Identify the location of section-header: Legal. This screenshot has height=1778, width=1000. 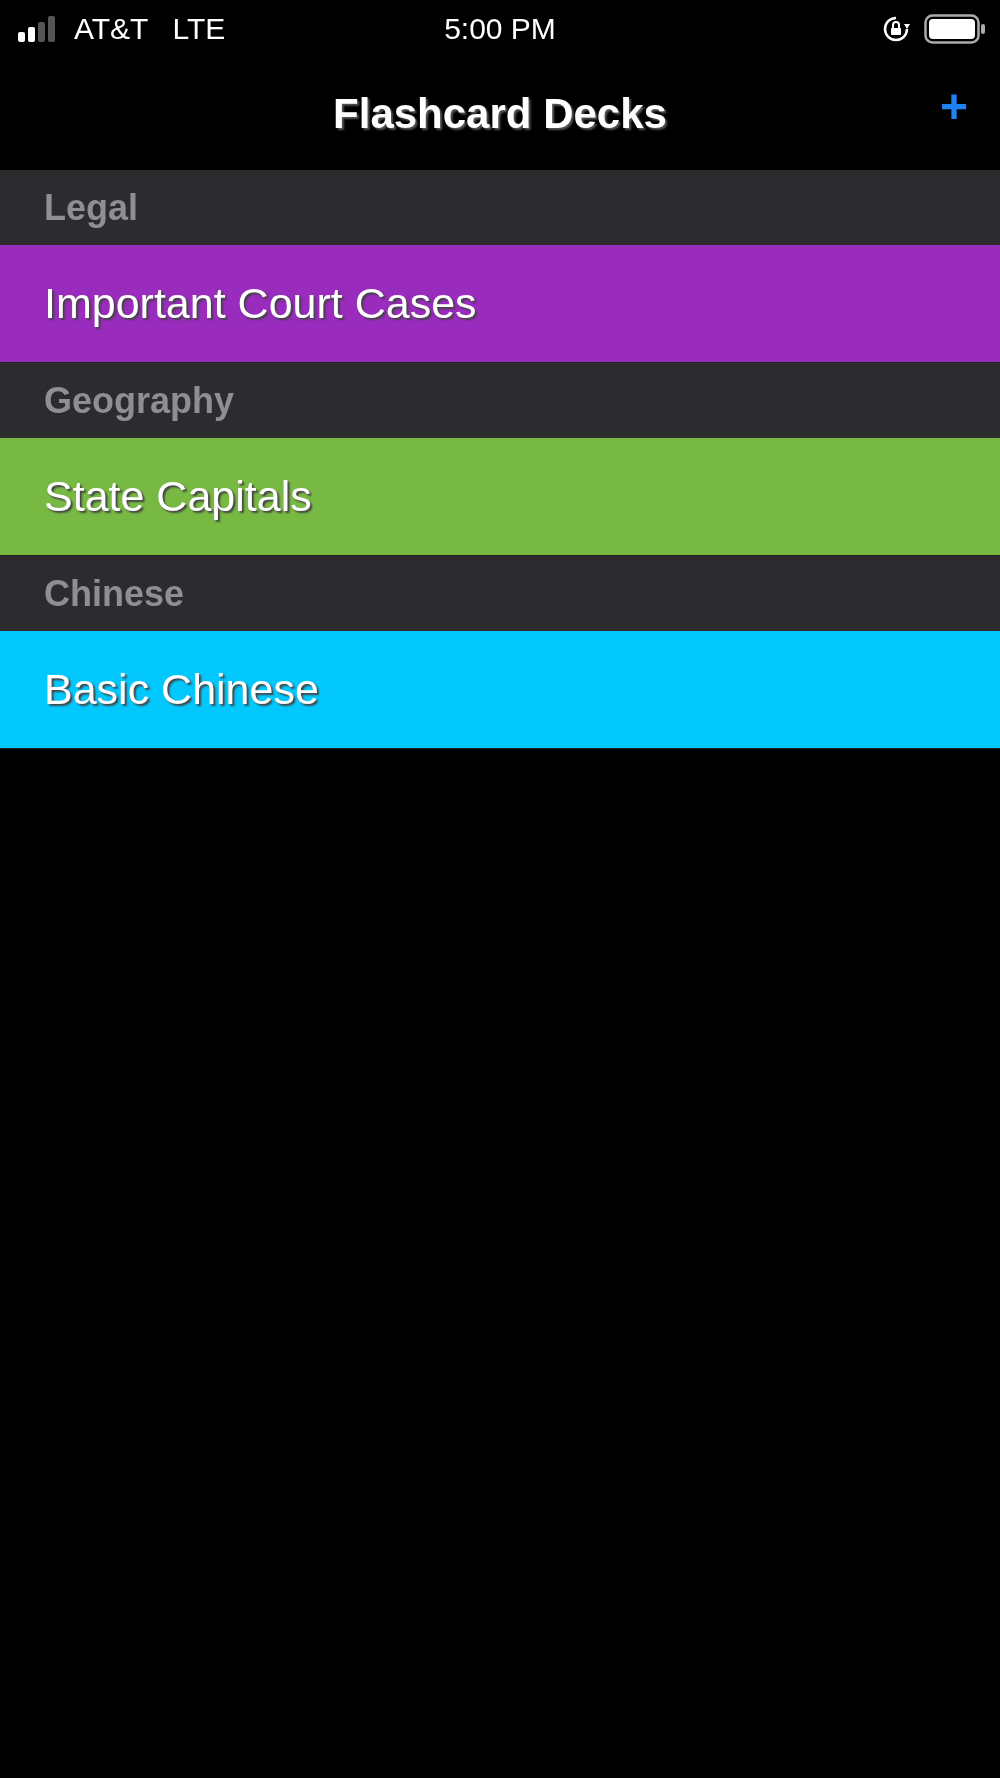
(500, 207).